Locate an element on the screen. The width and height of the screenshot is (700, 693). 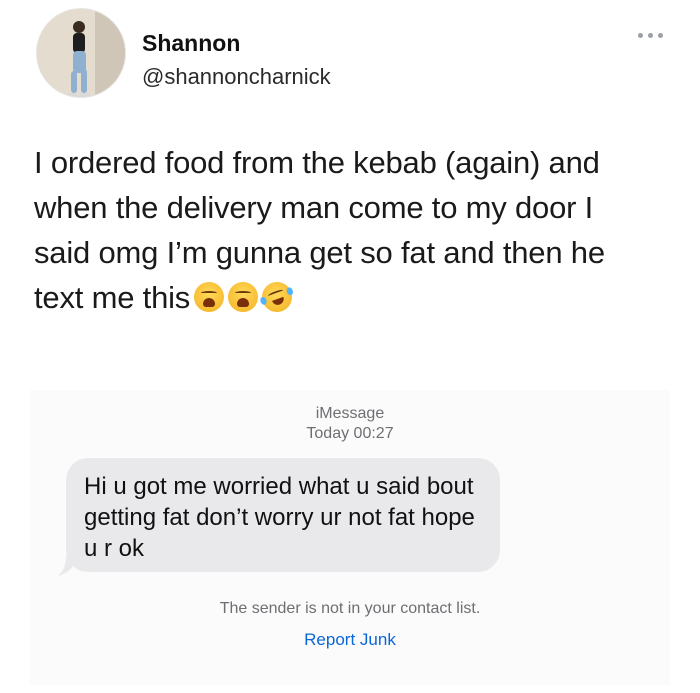
display-name: Shannon is located at coordinates (191, 43).